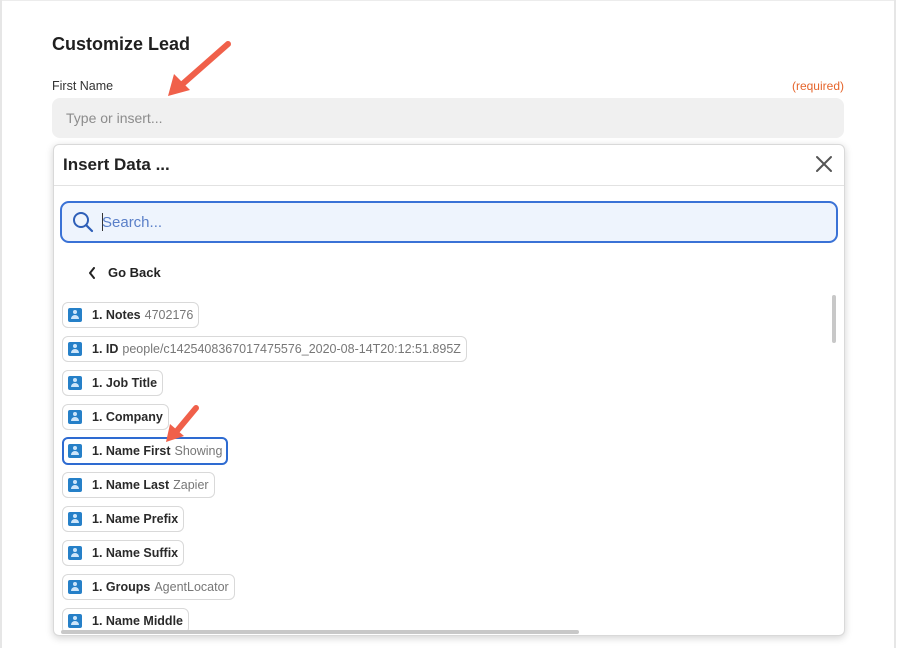 Image resolution: width=898 pixels, height=648 pixels. Describe the element at coordinates (169, 315) in the screenshot. I see `item-value: 4702176` at that location.